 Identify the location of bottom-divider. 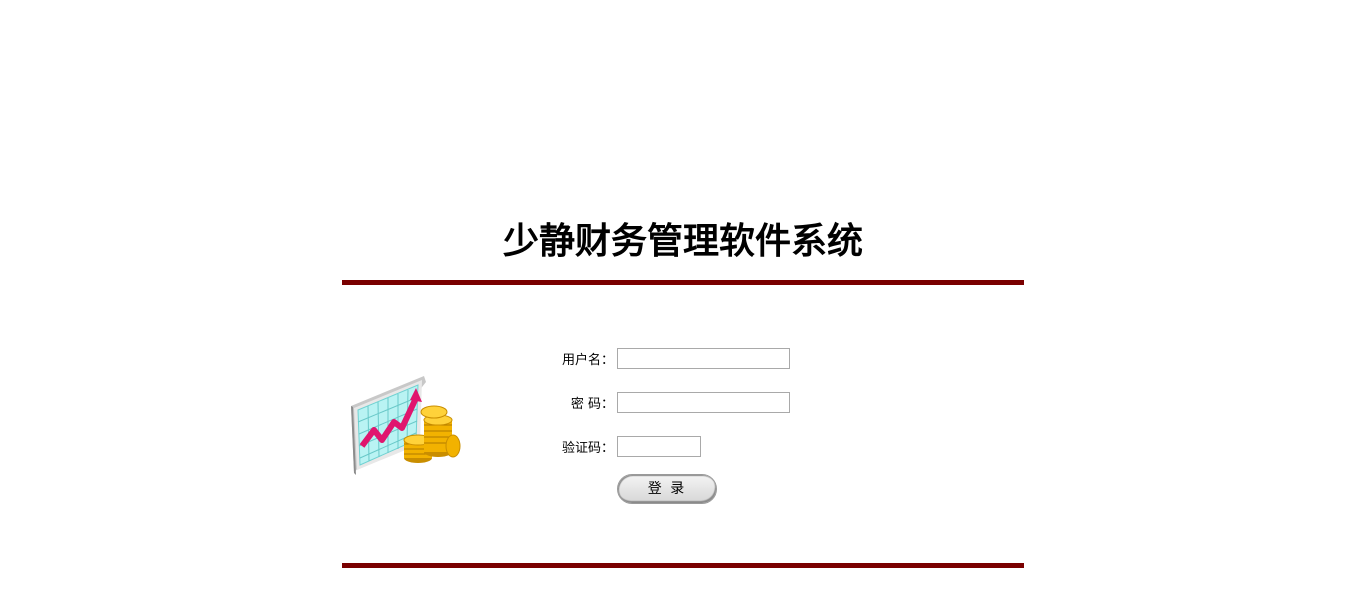
(683, 565).